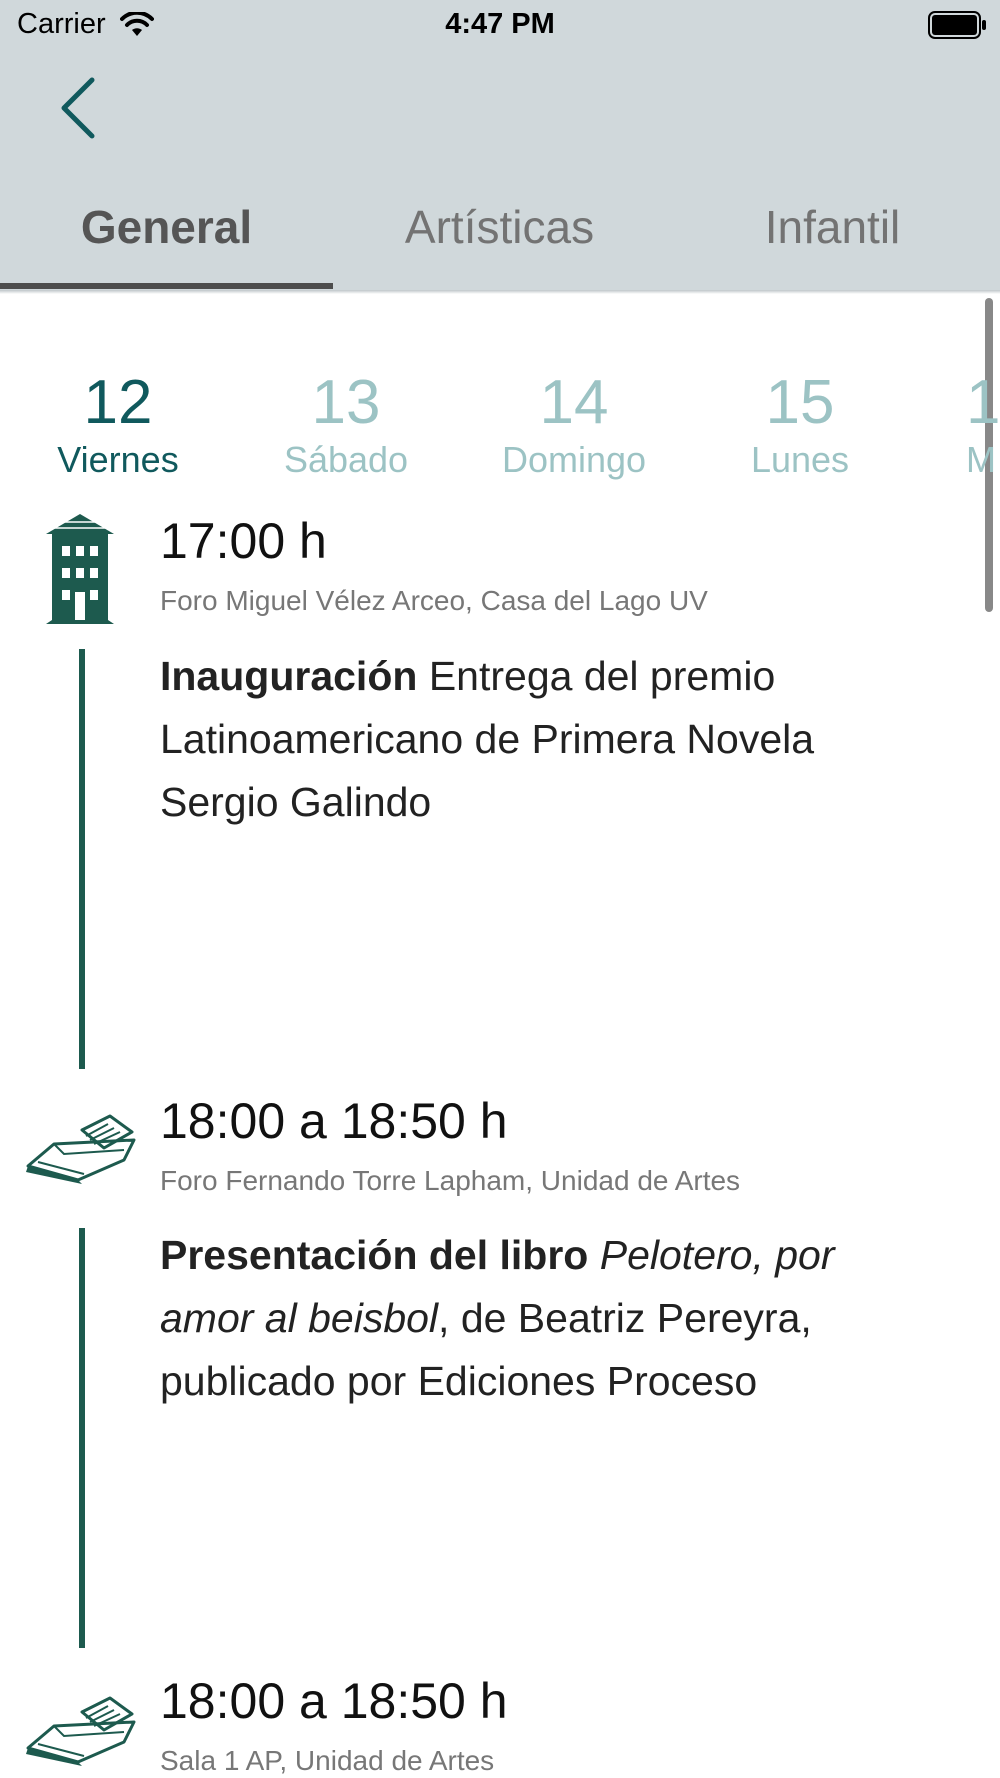  I want to click on day-number: 12, so click(118, 402).